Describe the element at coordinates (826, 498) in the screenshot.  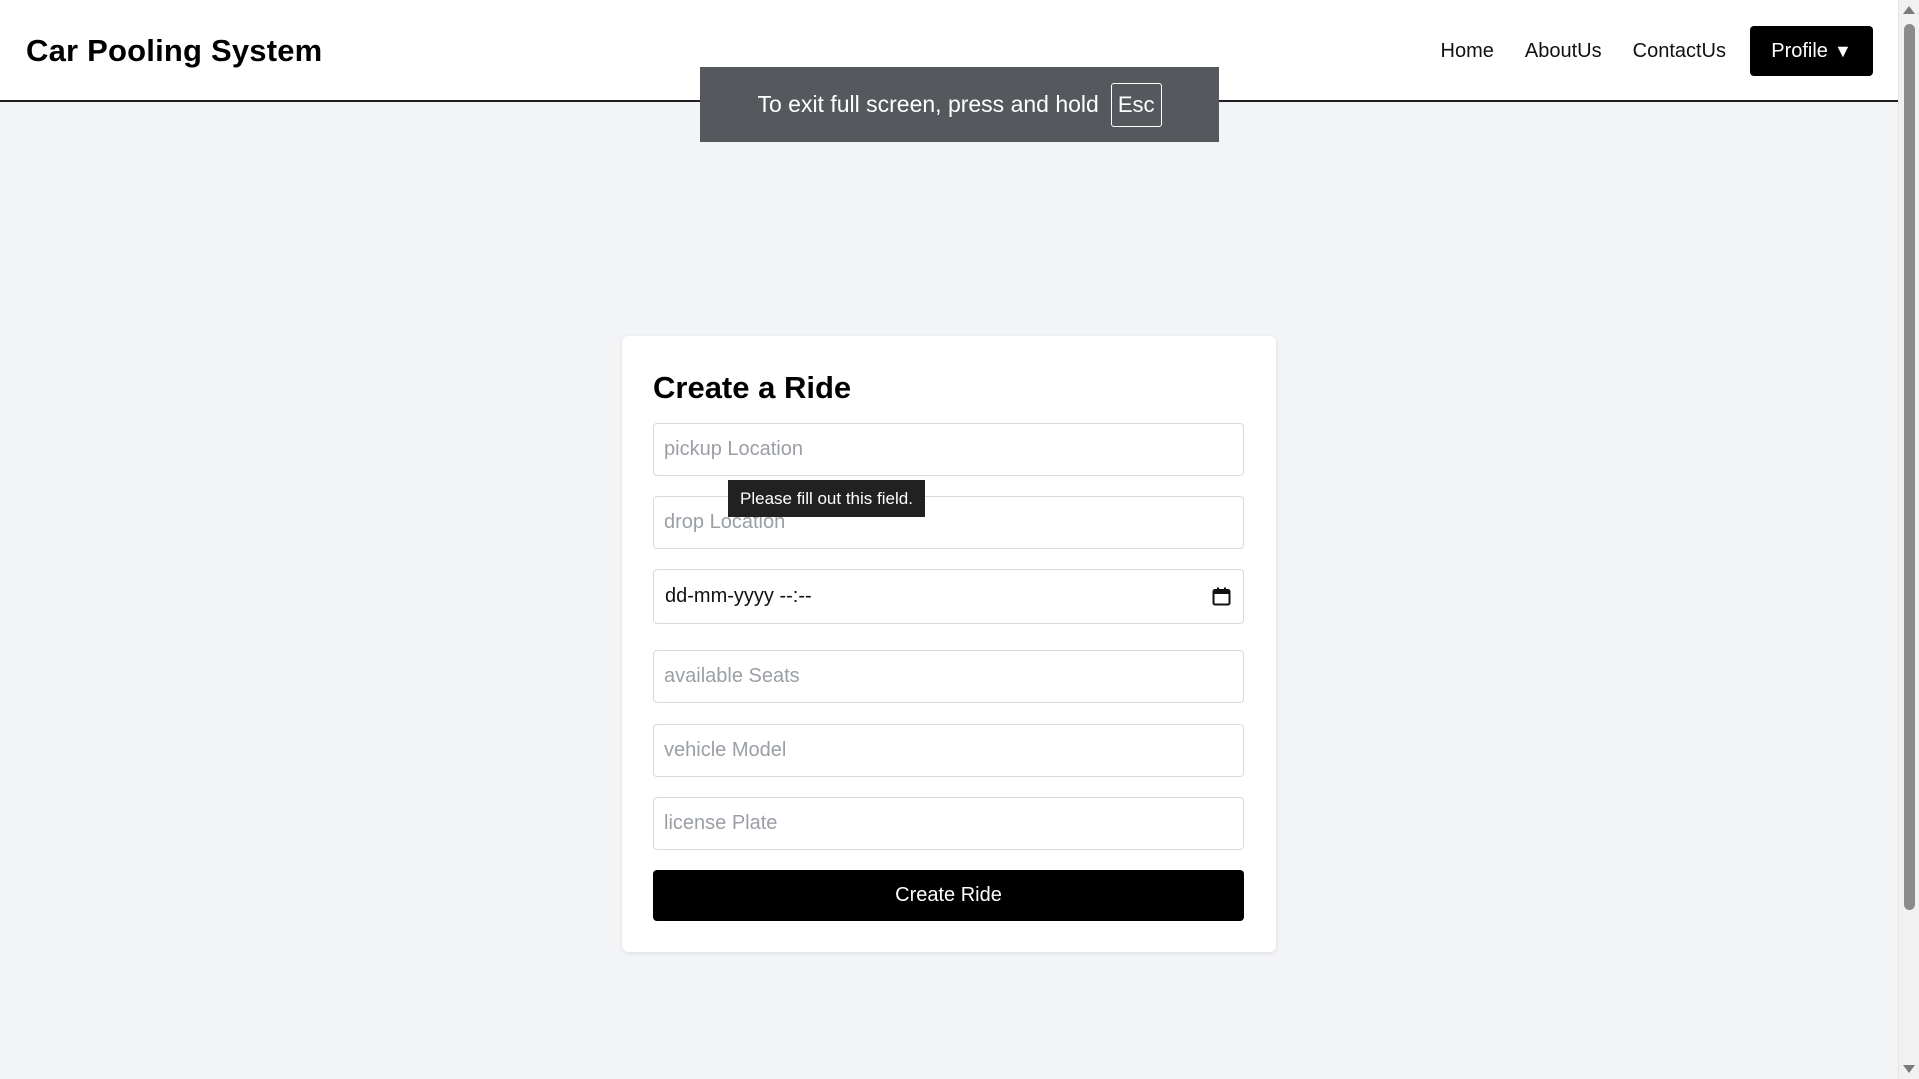
I see `validation-tooltip: Please fill out this field.` at that location.